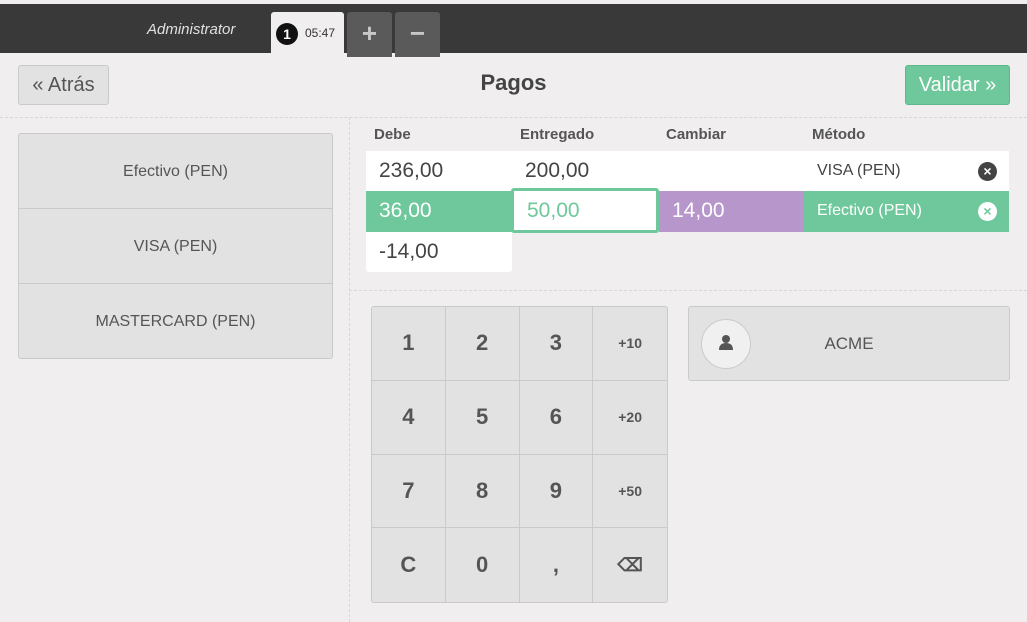  What do you see at coordinates (482, 344) in the screenshot?
I see `numpad-key-2: 2` at bounding box center [482, 344].